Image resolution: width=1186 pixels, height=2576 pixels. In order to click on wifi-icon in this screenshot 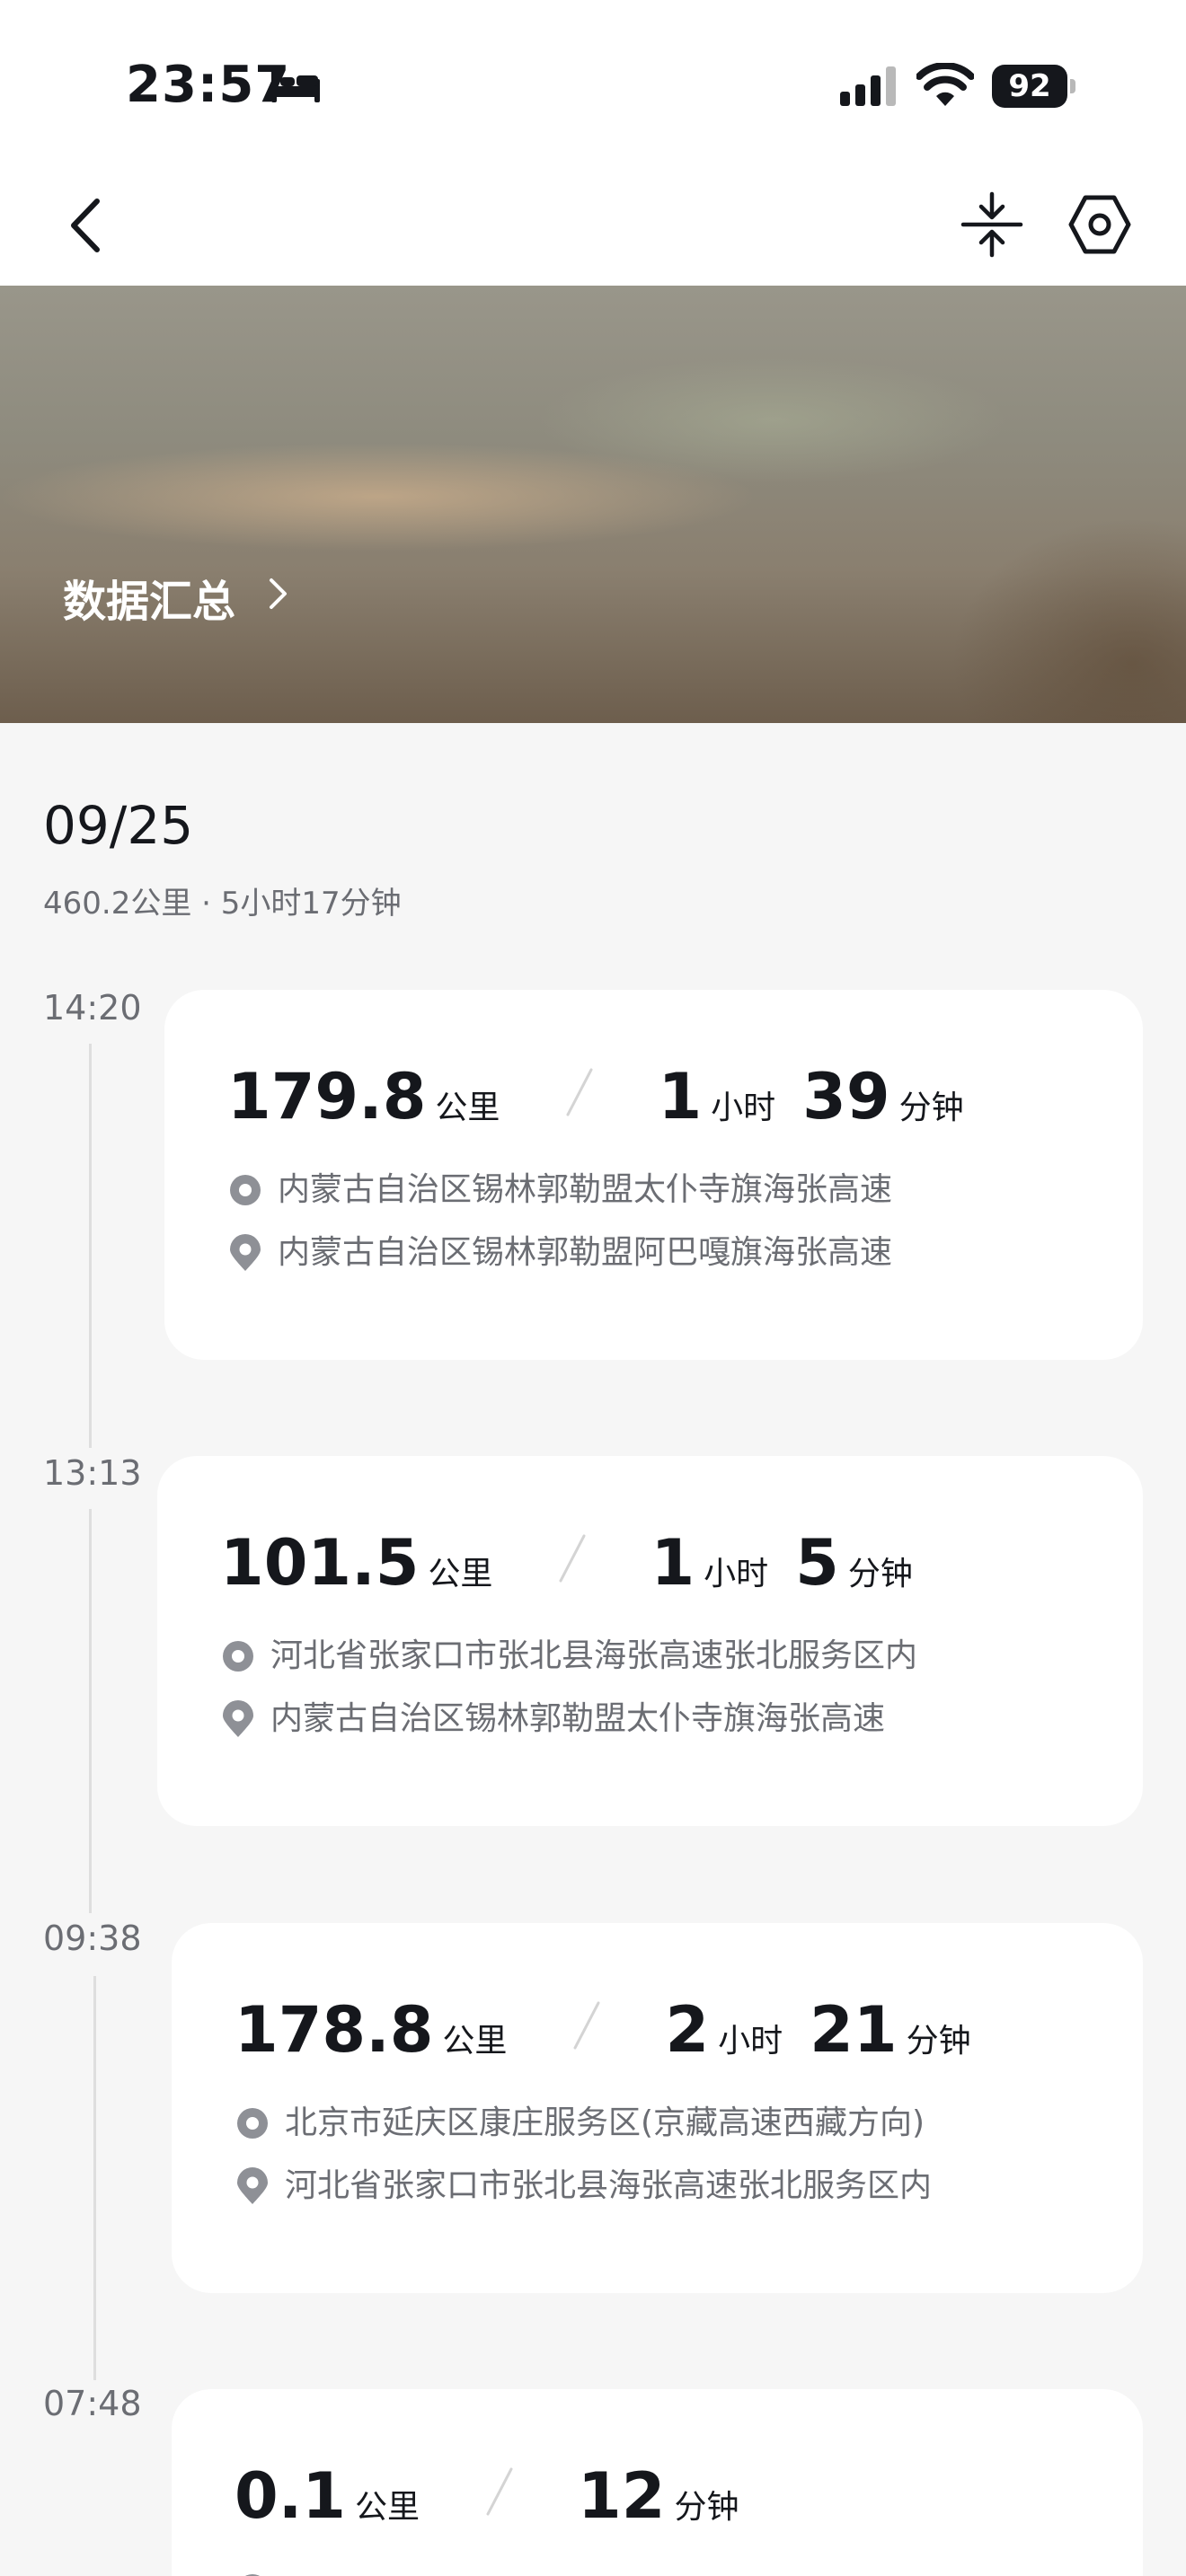, I will do `click(945, 84)`.